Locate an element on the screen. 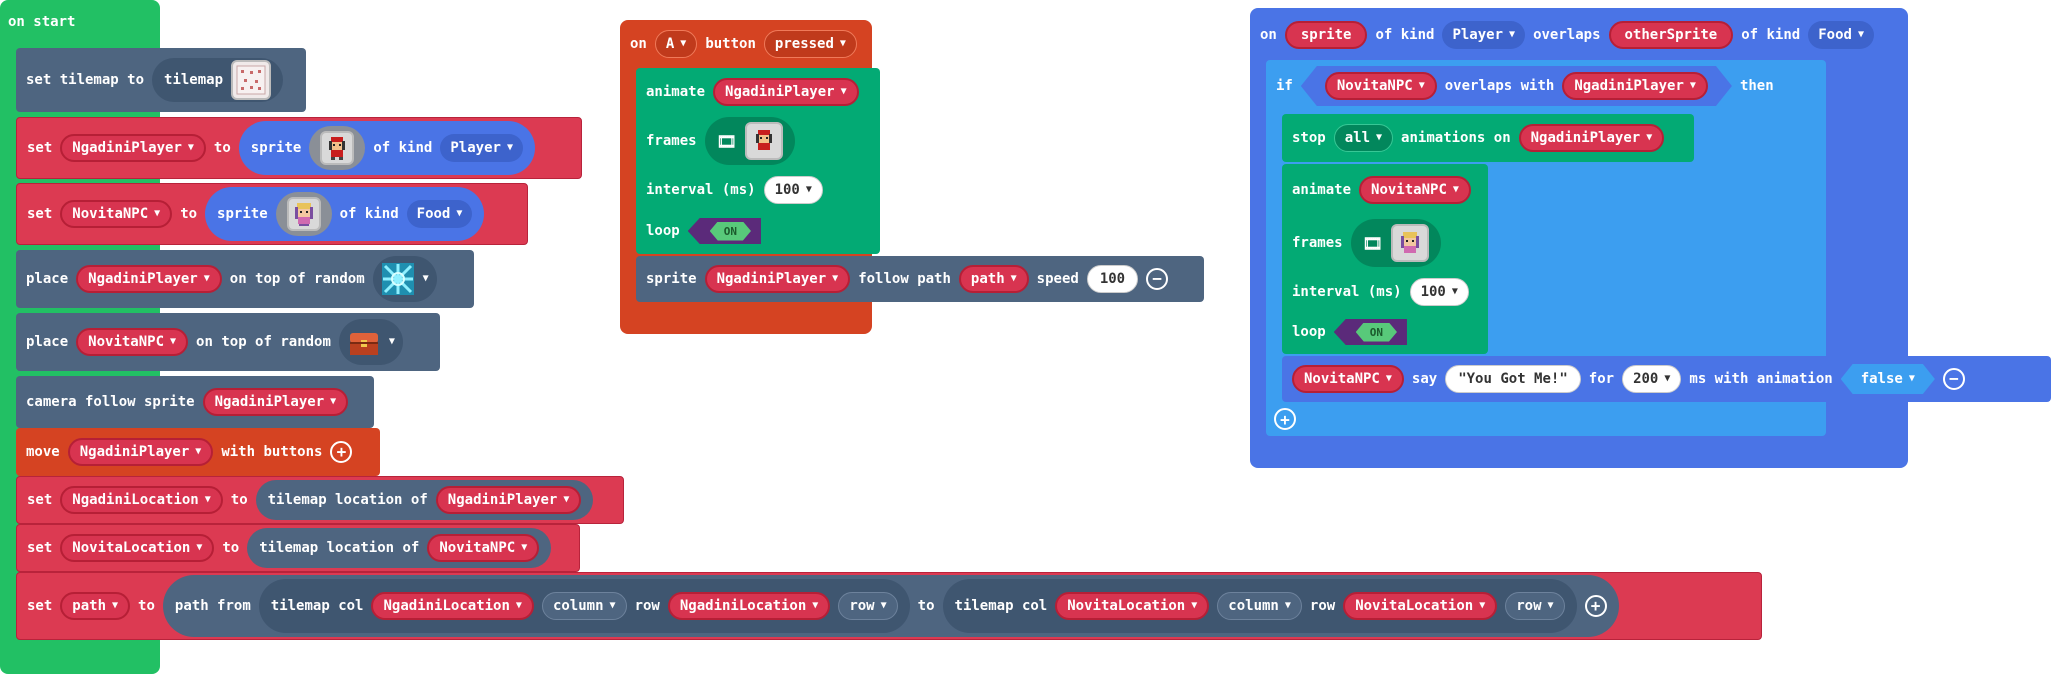 The image size is (2051, 674). row-dropdown-2: row ▼ is located at coordinates (1535, 606).